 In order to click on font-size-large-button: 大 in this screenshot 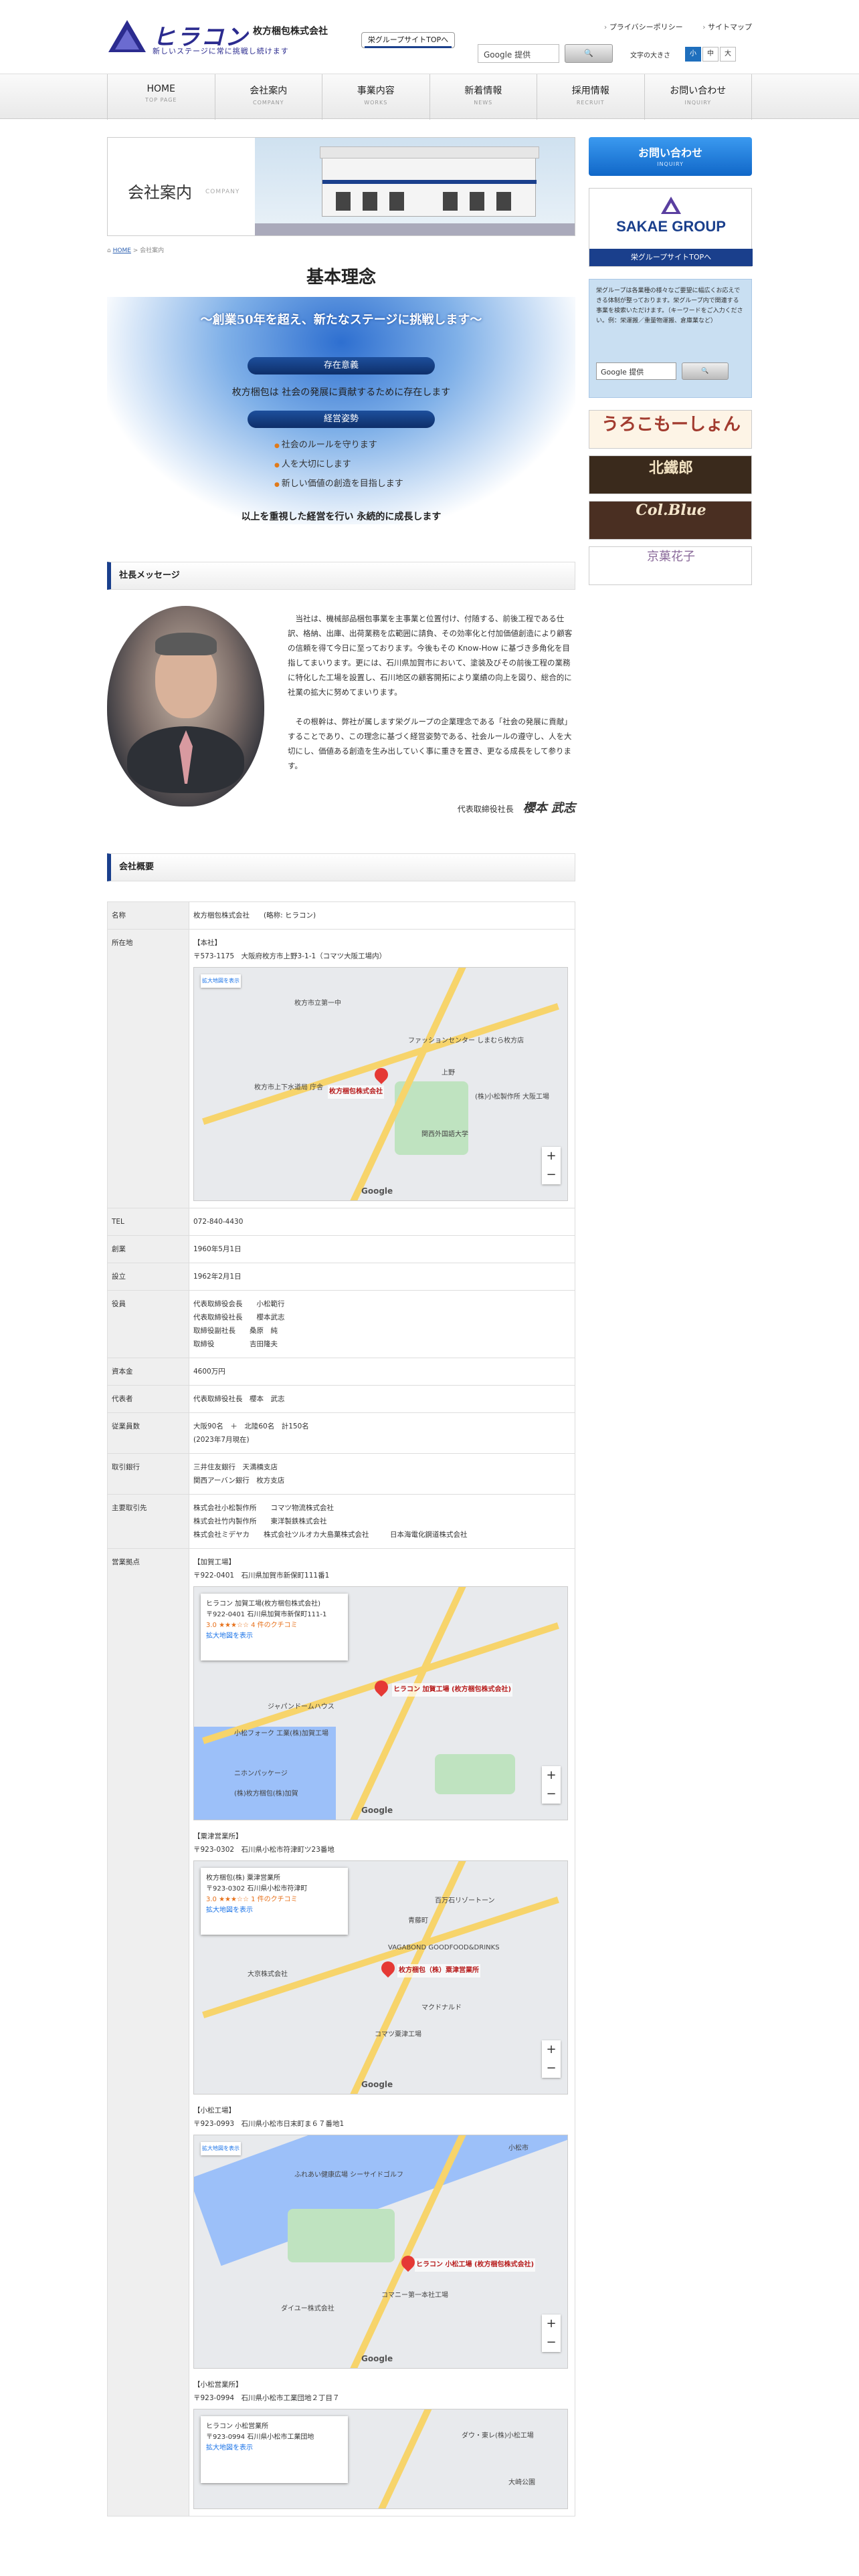, I will do `click(728, 54)`.